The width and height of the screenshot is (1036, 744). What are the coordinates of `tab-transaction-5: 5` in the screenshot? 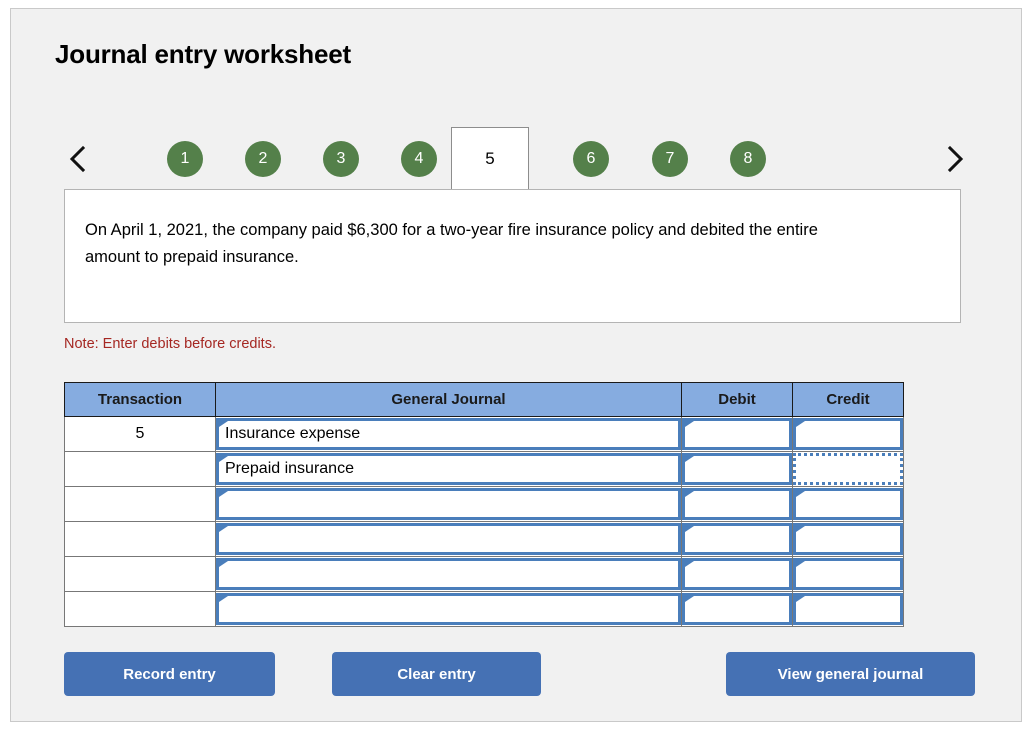 It's located at (490, 158).